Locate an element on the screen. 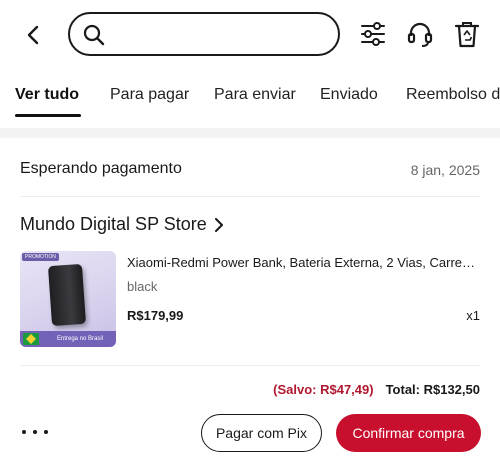  search-box is located at coordinates (204, 34).